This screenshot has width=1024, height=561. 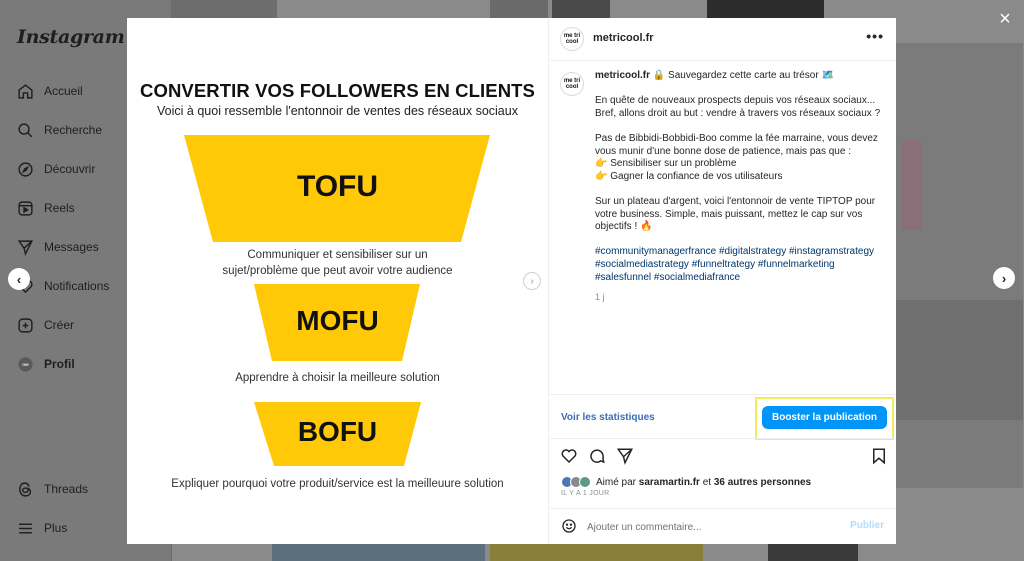 What do you see at coordinates (337, 431) in the screenshot?
I see `funnel-label-bofu: BOFU` at bounding box center [337, 431].